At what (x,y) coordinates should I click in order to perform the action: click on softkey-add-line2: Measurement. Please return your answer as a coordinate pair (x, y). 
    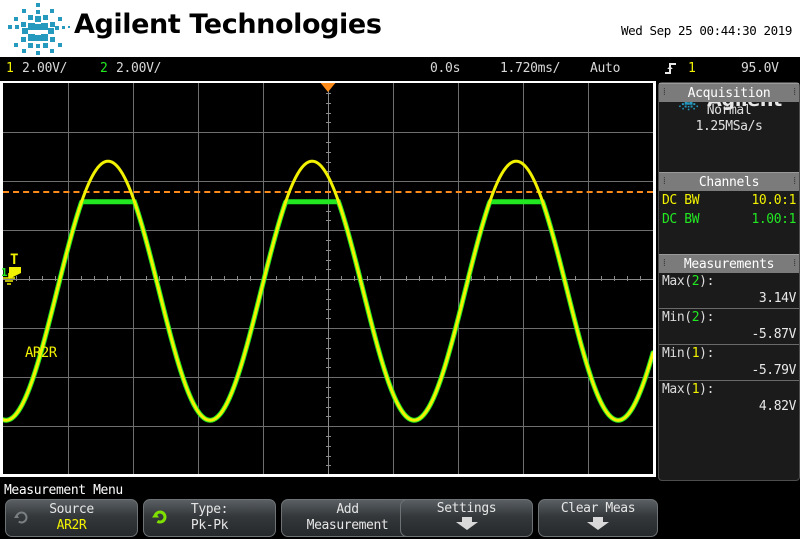
    Looking at the image, I should click on (347, 525).